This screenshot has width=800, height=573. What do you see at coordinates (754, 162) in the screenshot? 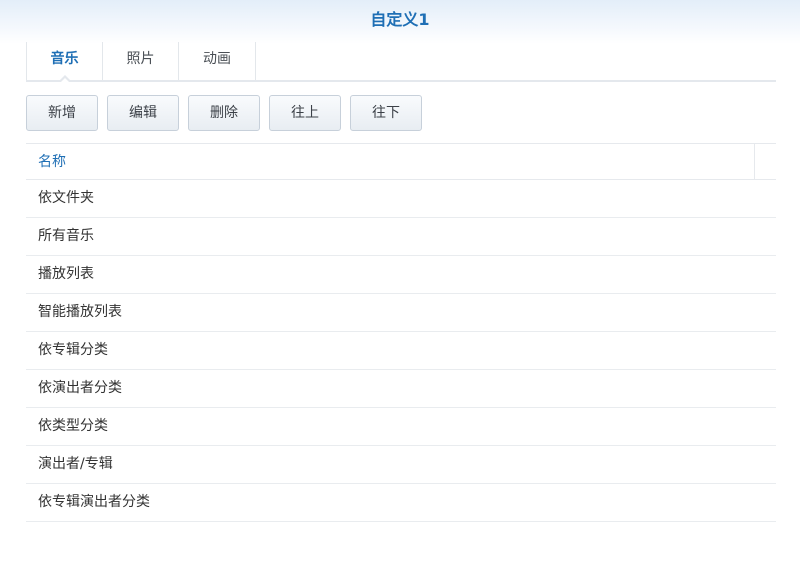
I see `column-divider` at bounding box center [754, 162].